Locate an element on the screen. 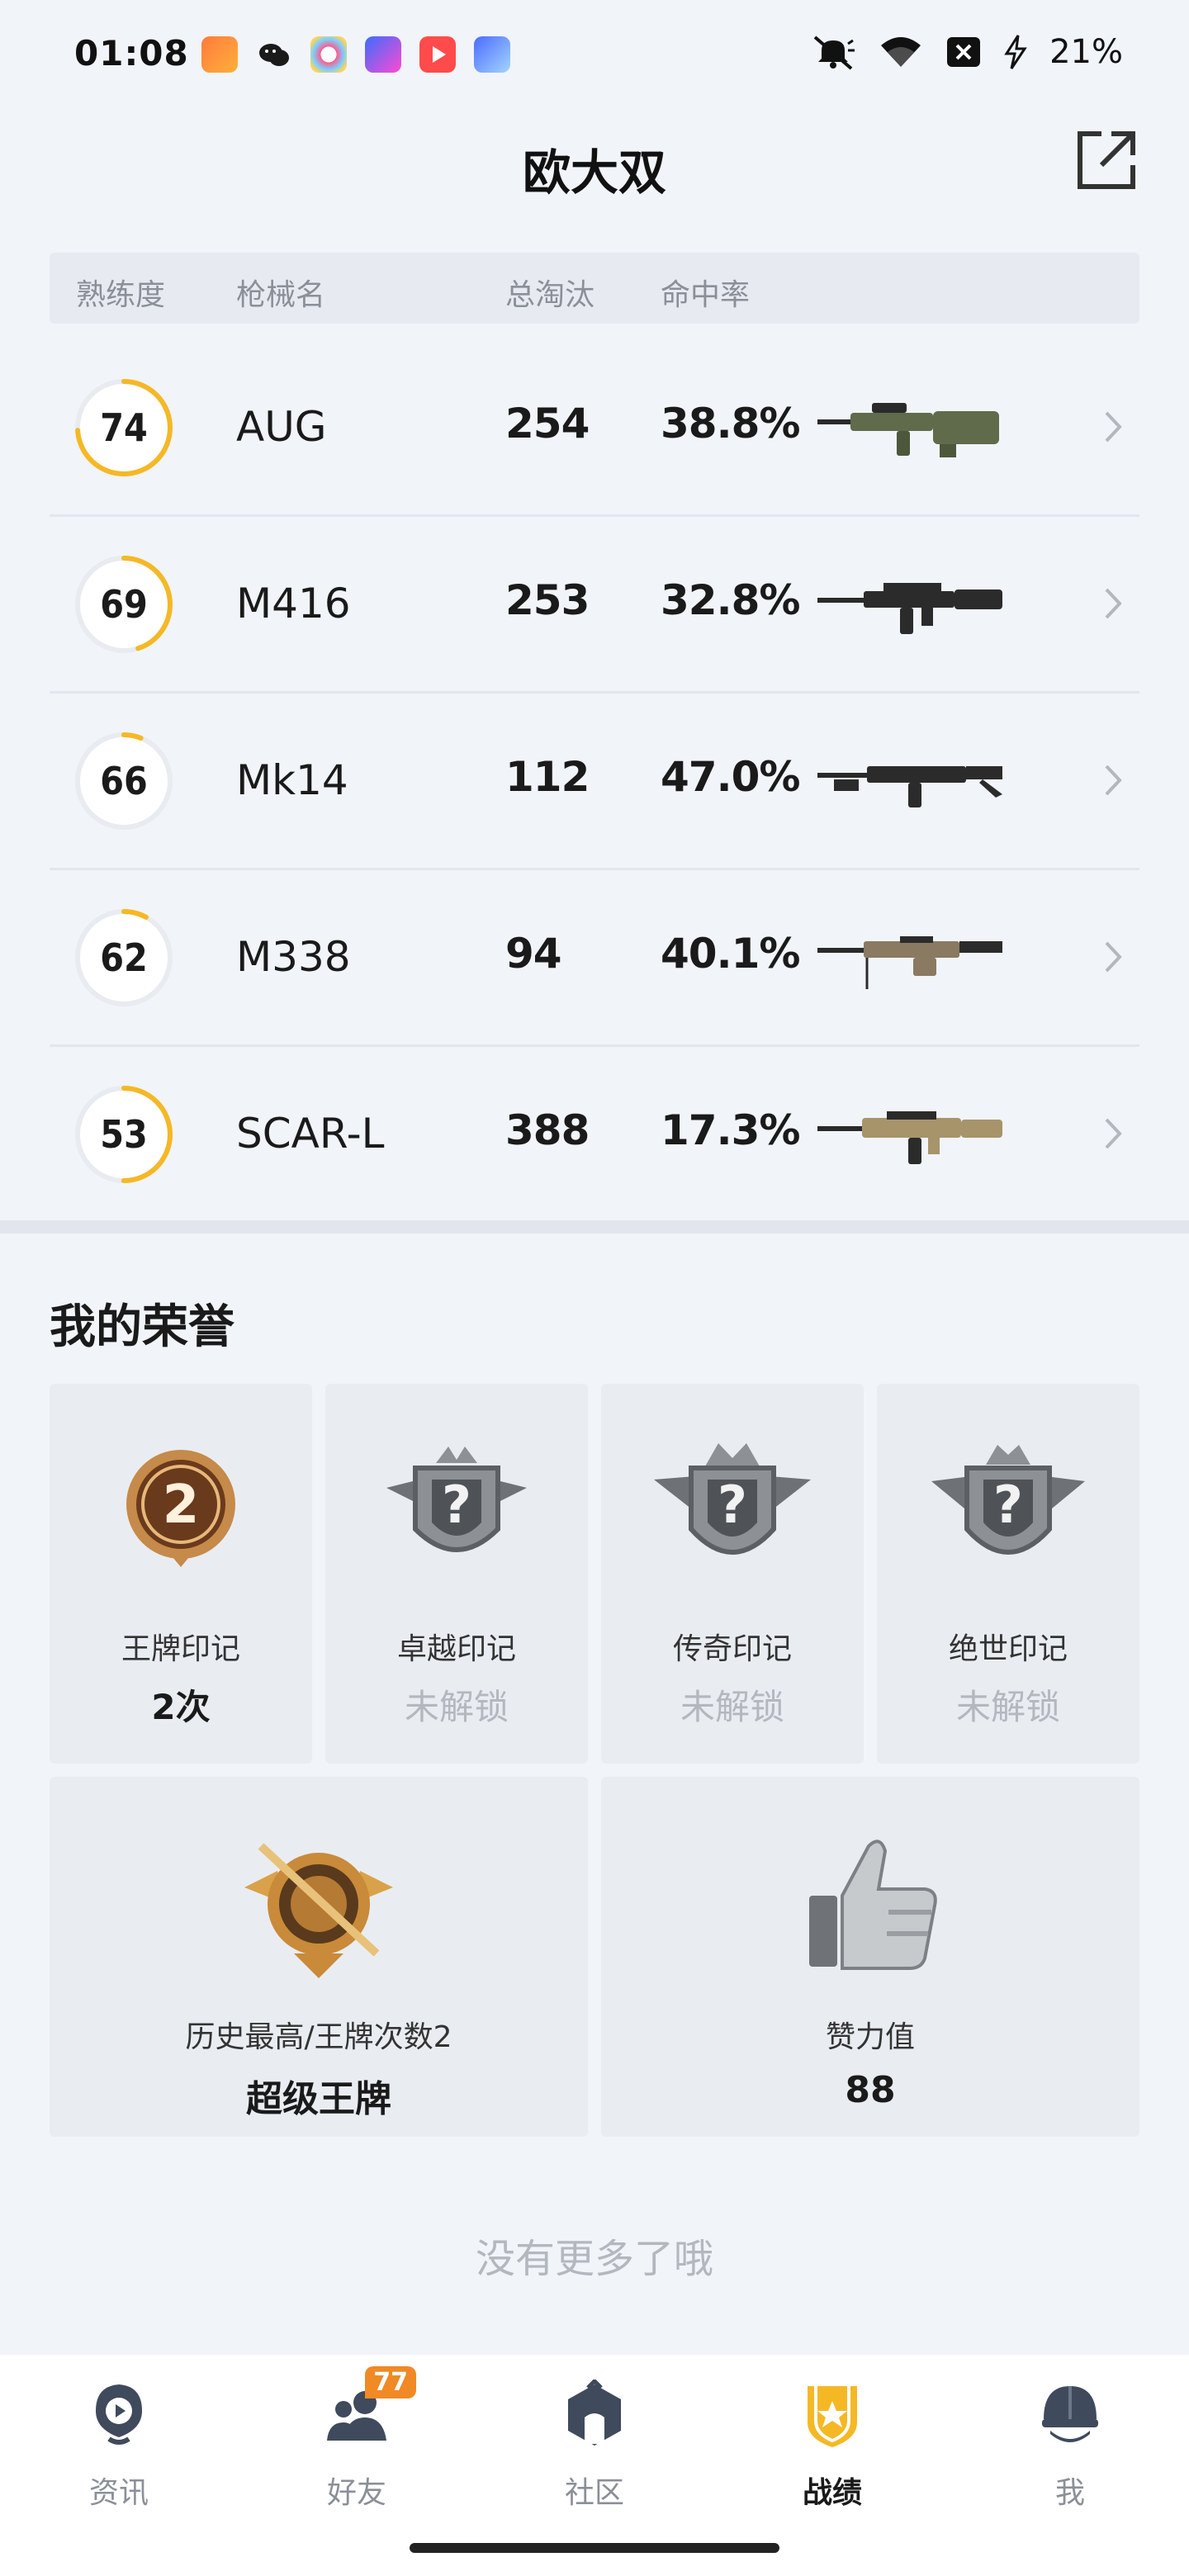 The width and height of the screenshot is (1189, 2576). honor-name: 王牌印记 is located at coordinates (180, 1649).